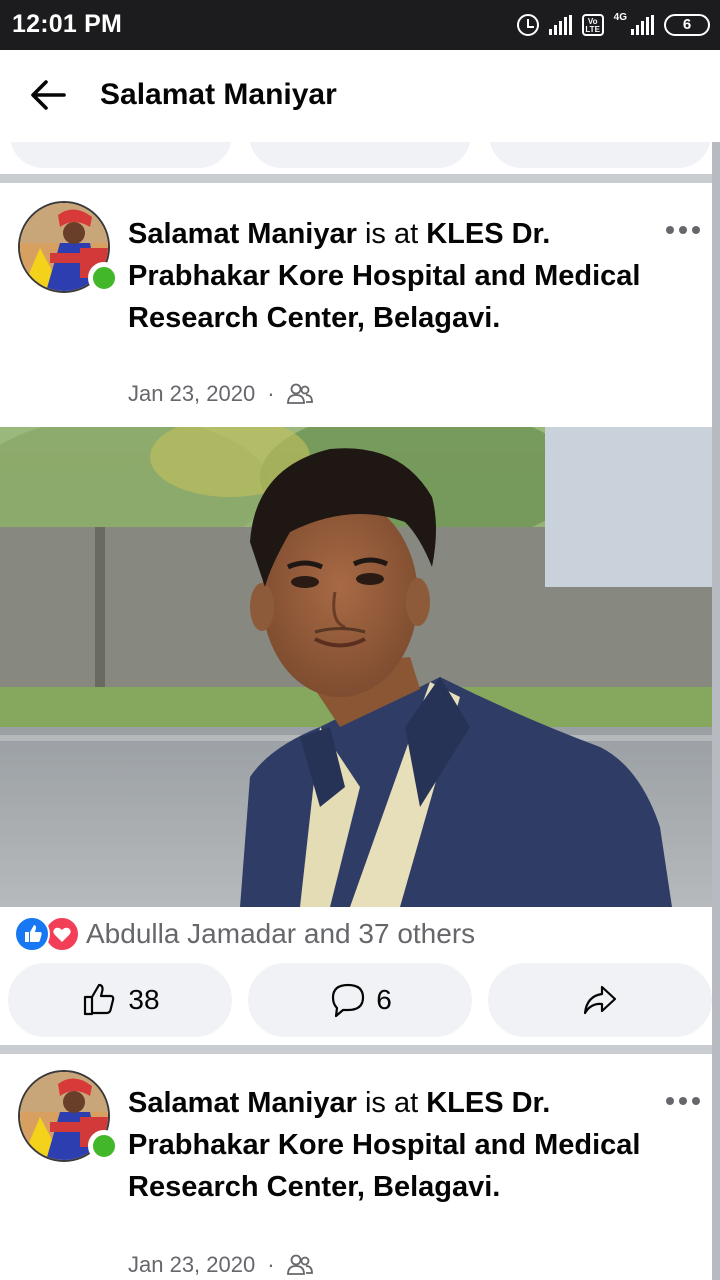 The height and width of the screenshot is (1280, 720). Describe the element at coordinates (99, 999) in the screenshot. I see `thumbs-up-icon` at that location.